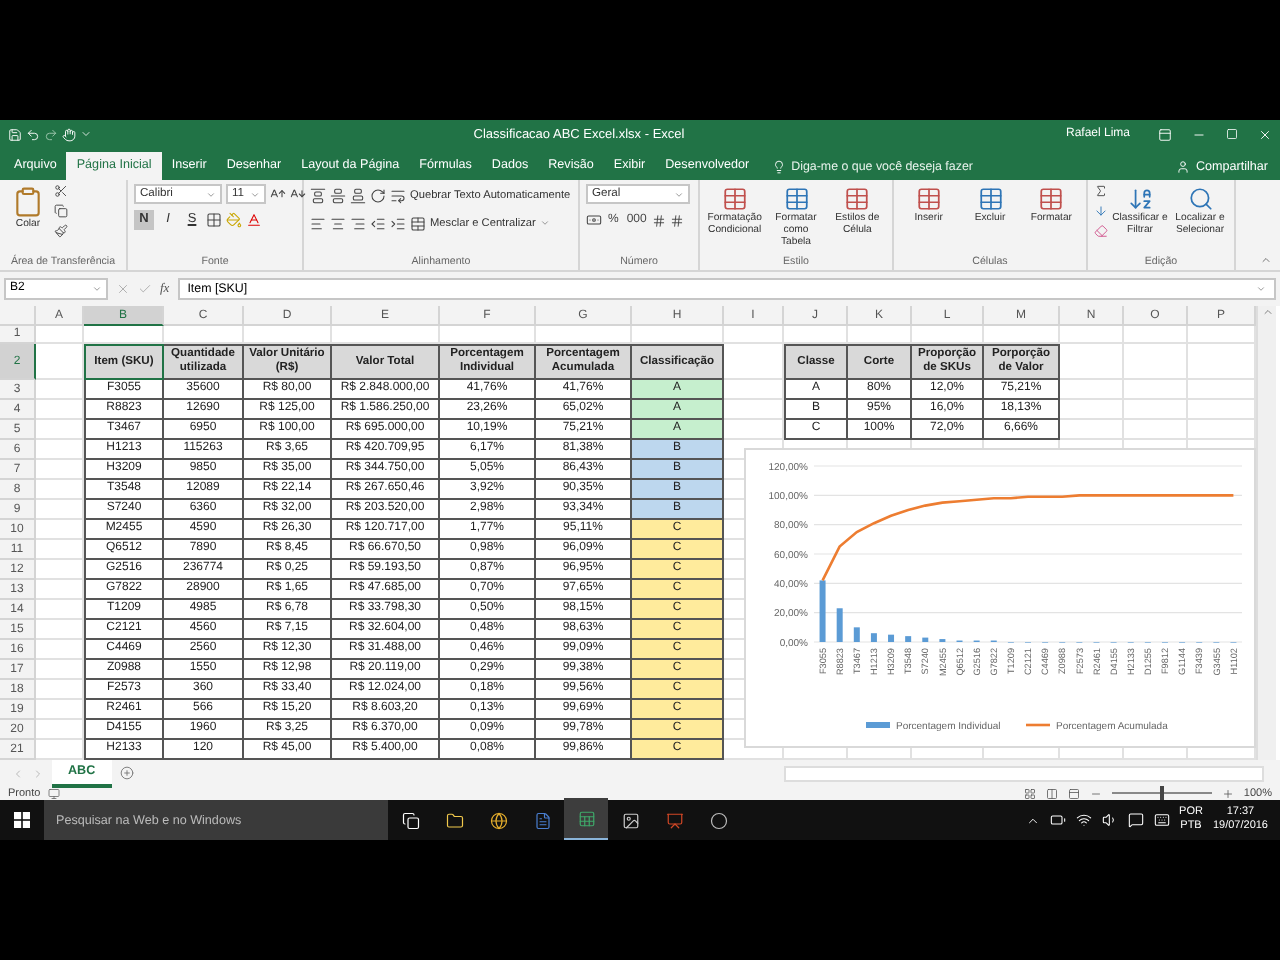 The image size is (1280, 960). I want to click on battery-icon, so click(1057, 820).